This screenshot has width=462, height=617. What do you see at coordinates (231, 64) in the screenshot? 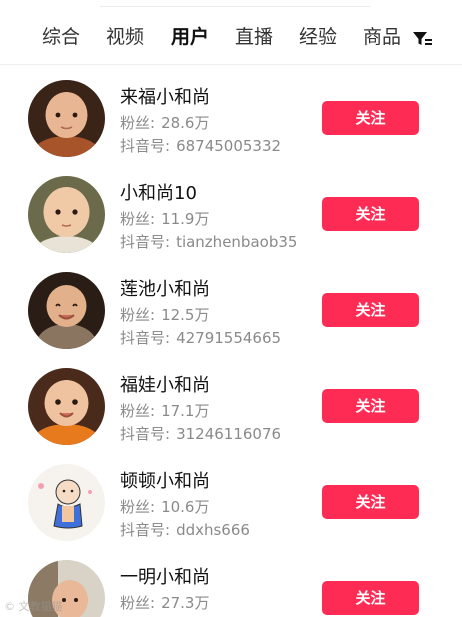
I see `tabs-divider` at bounding box center [231, 64].